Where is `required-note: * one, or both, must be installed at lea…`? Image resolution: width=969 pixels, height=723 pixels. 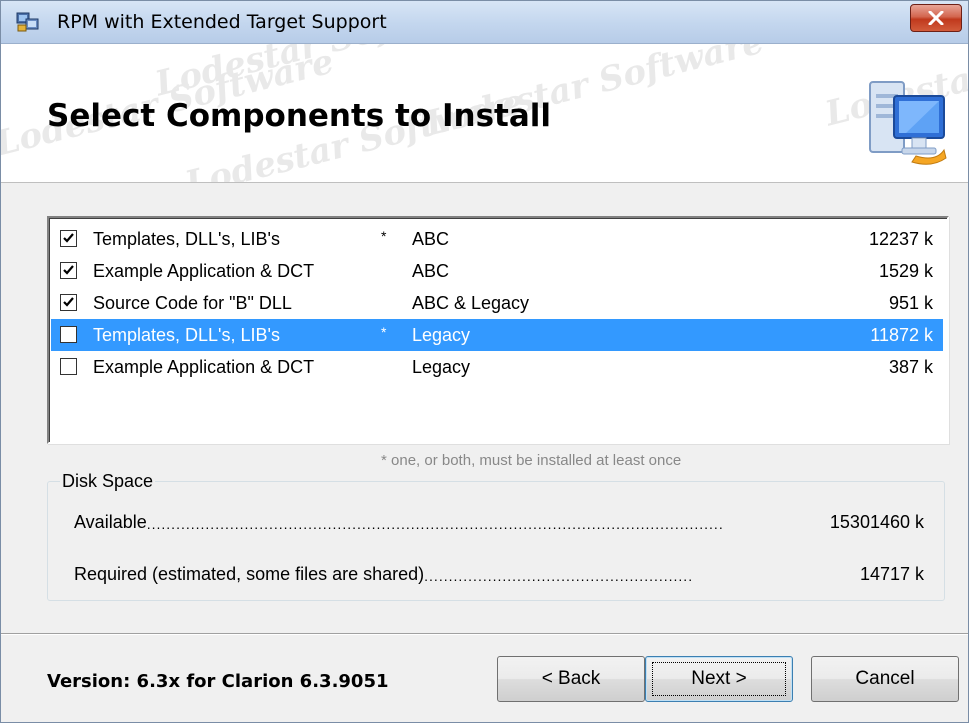
required-note: * one, or both, must be installed at lea… is located at coordinates (531, 460).